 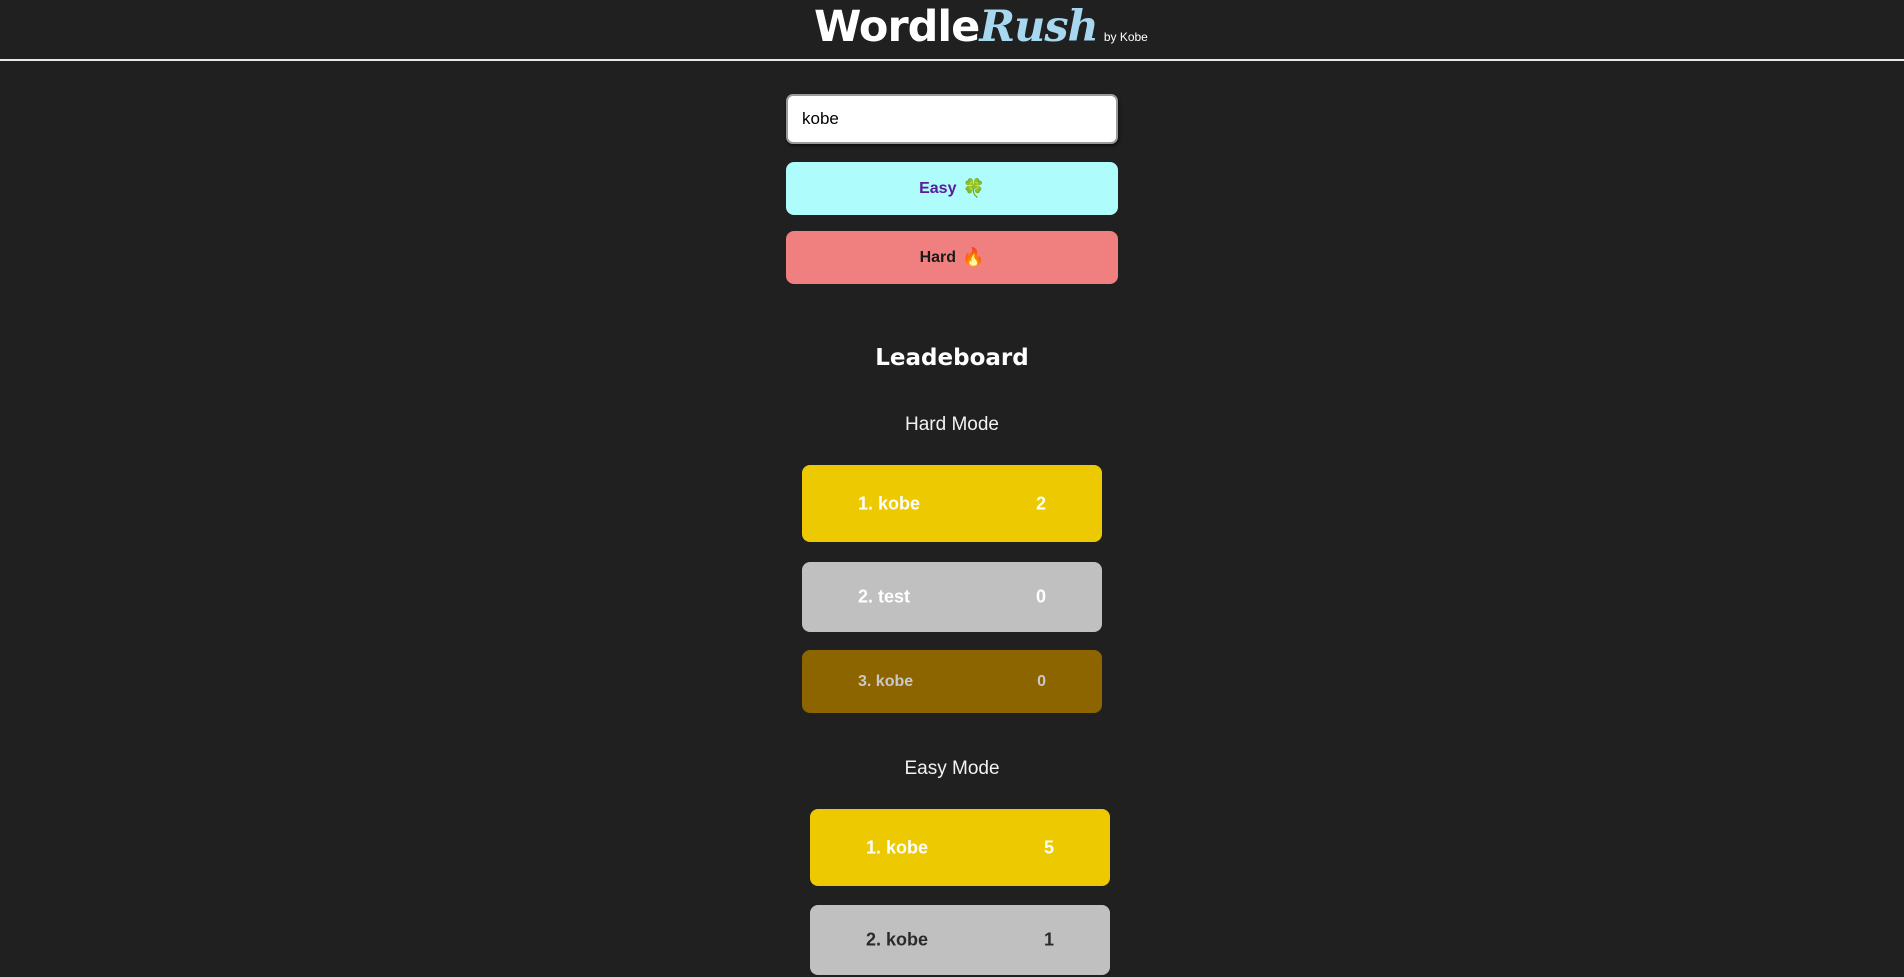 I want to click on hard-mode-label: Hard, so click(x=938, y=257).